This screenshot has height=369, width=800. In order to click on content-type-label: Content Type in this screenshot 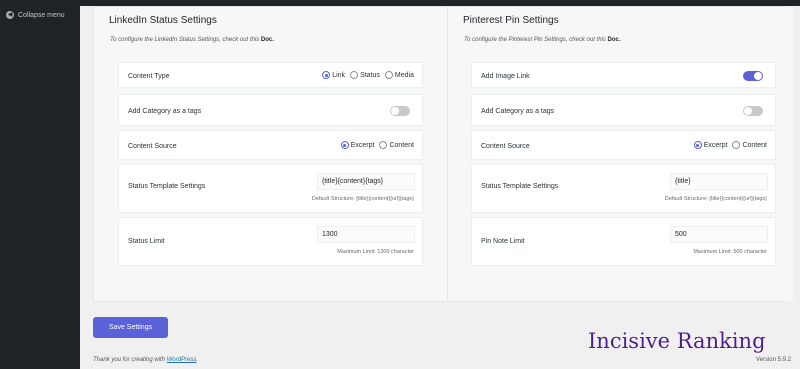, I will do `click(149, 76)`.